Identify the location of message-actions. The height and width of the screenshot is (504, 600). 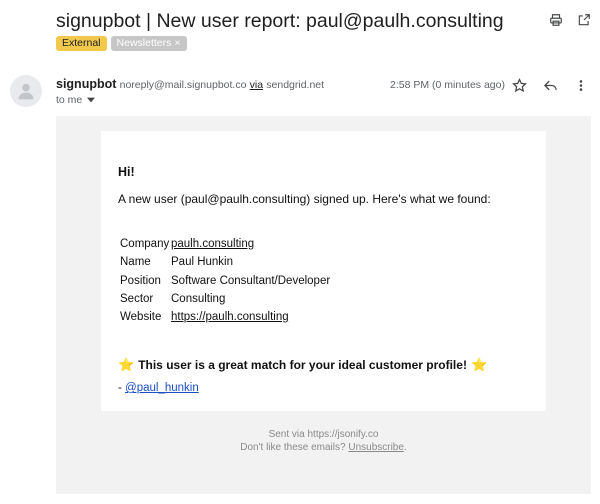
(550, 88).